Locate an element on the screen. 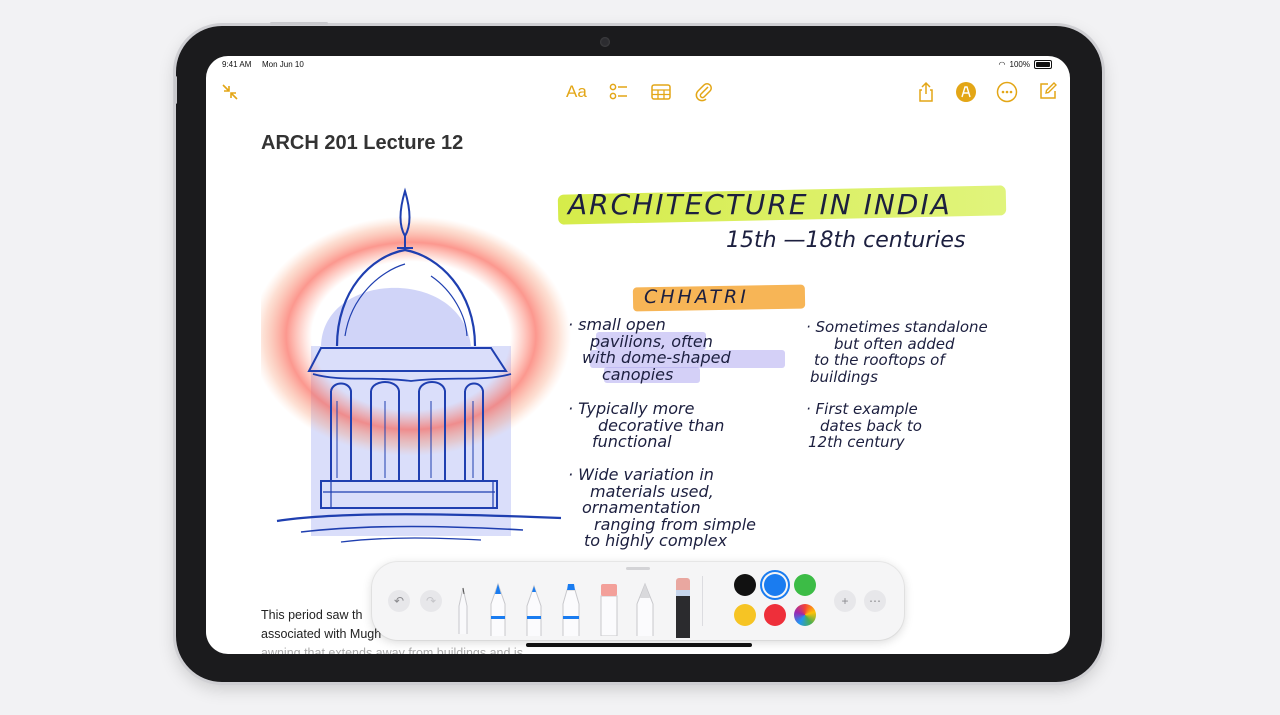 Image resolution: width=1280 pixels, height=715 pixels. section-title: CHHATRI is located at coordinates (696, 297).